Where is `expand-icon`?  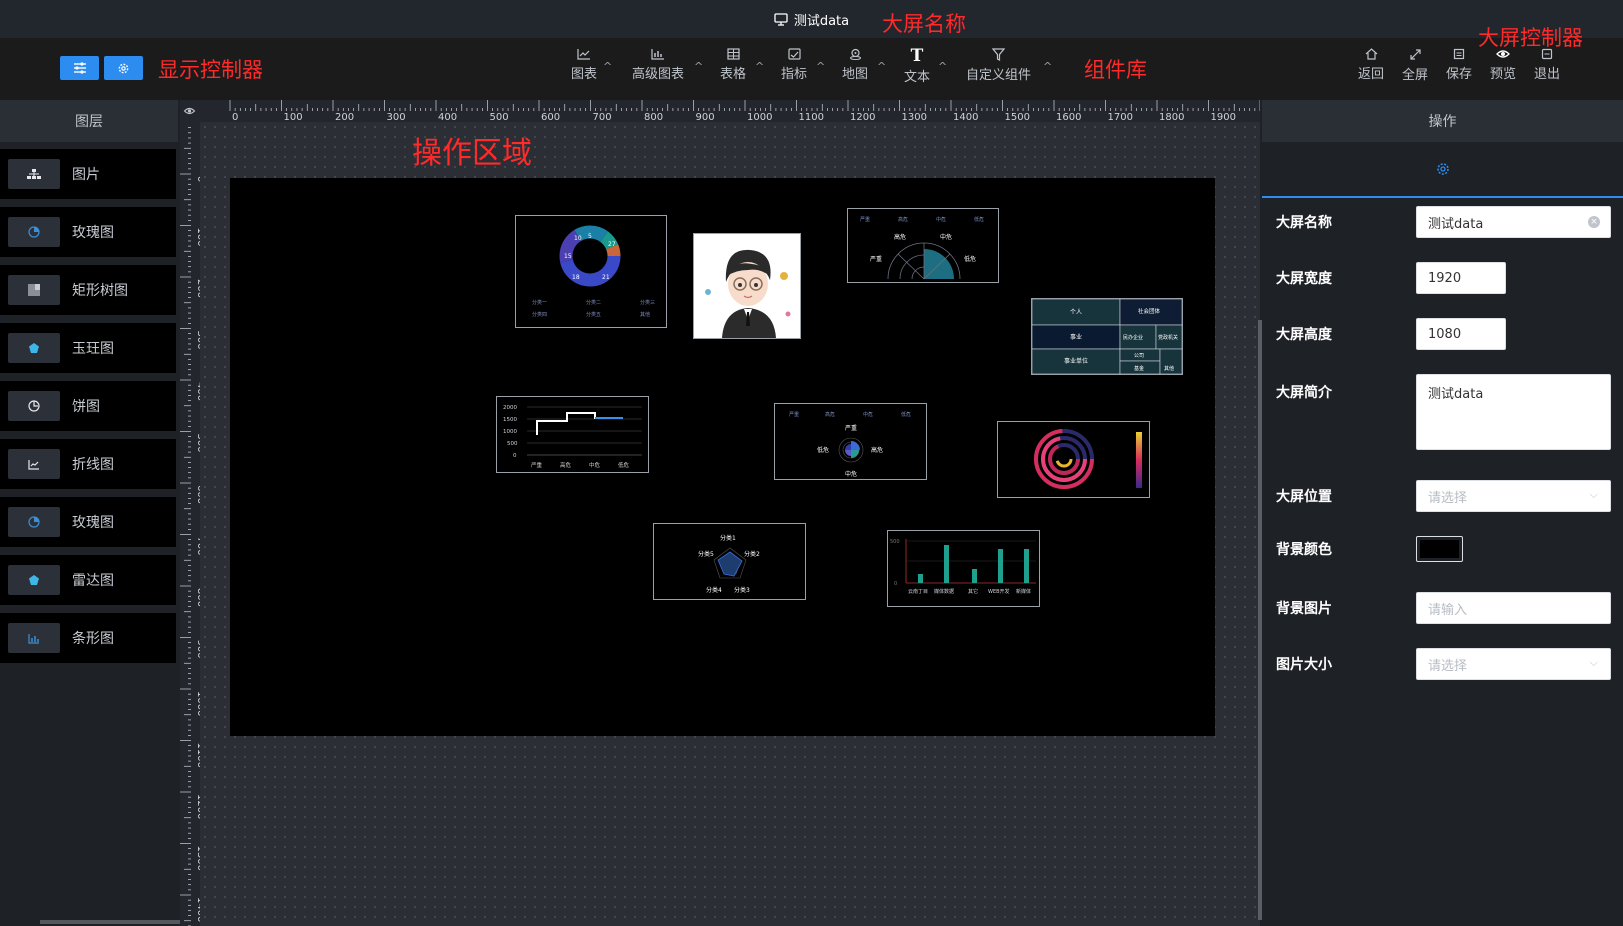
expand-icon is located at coordinates (1415, 54).